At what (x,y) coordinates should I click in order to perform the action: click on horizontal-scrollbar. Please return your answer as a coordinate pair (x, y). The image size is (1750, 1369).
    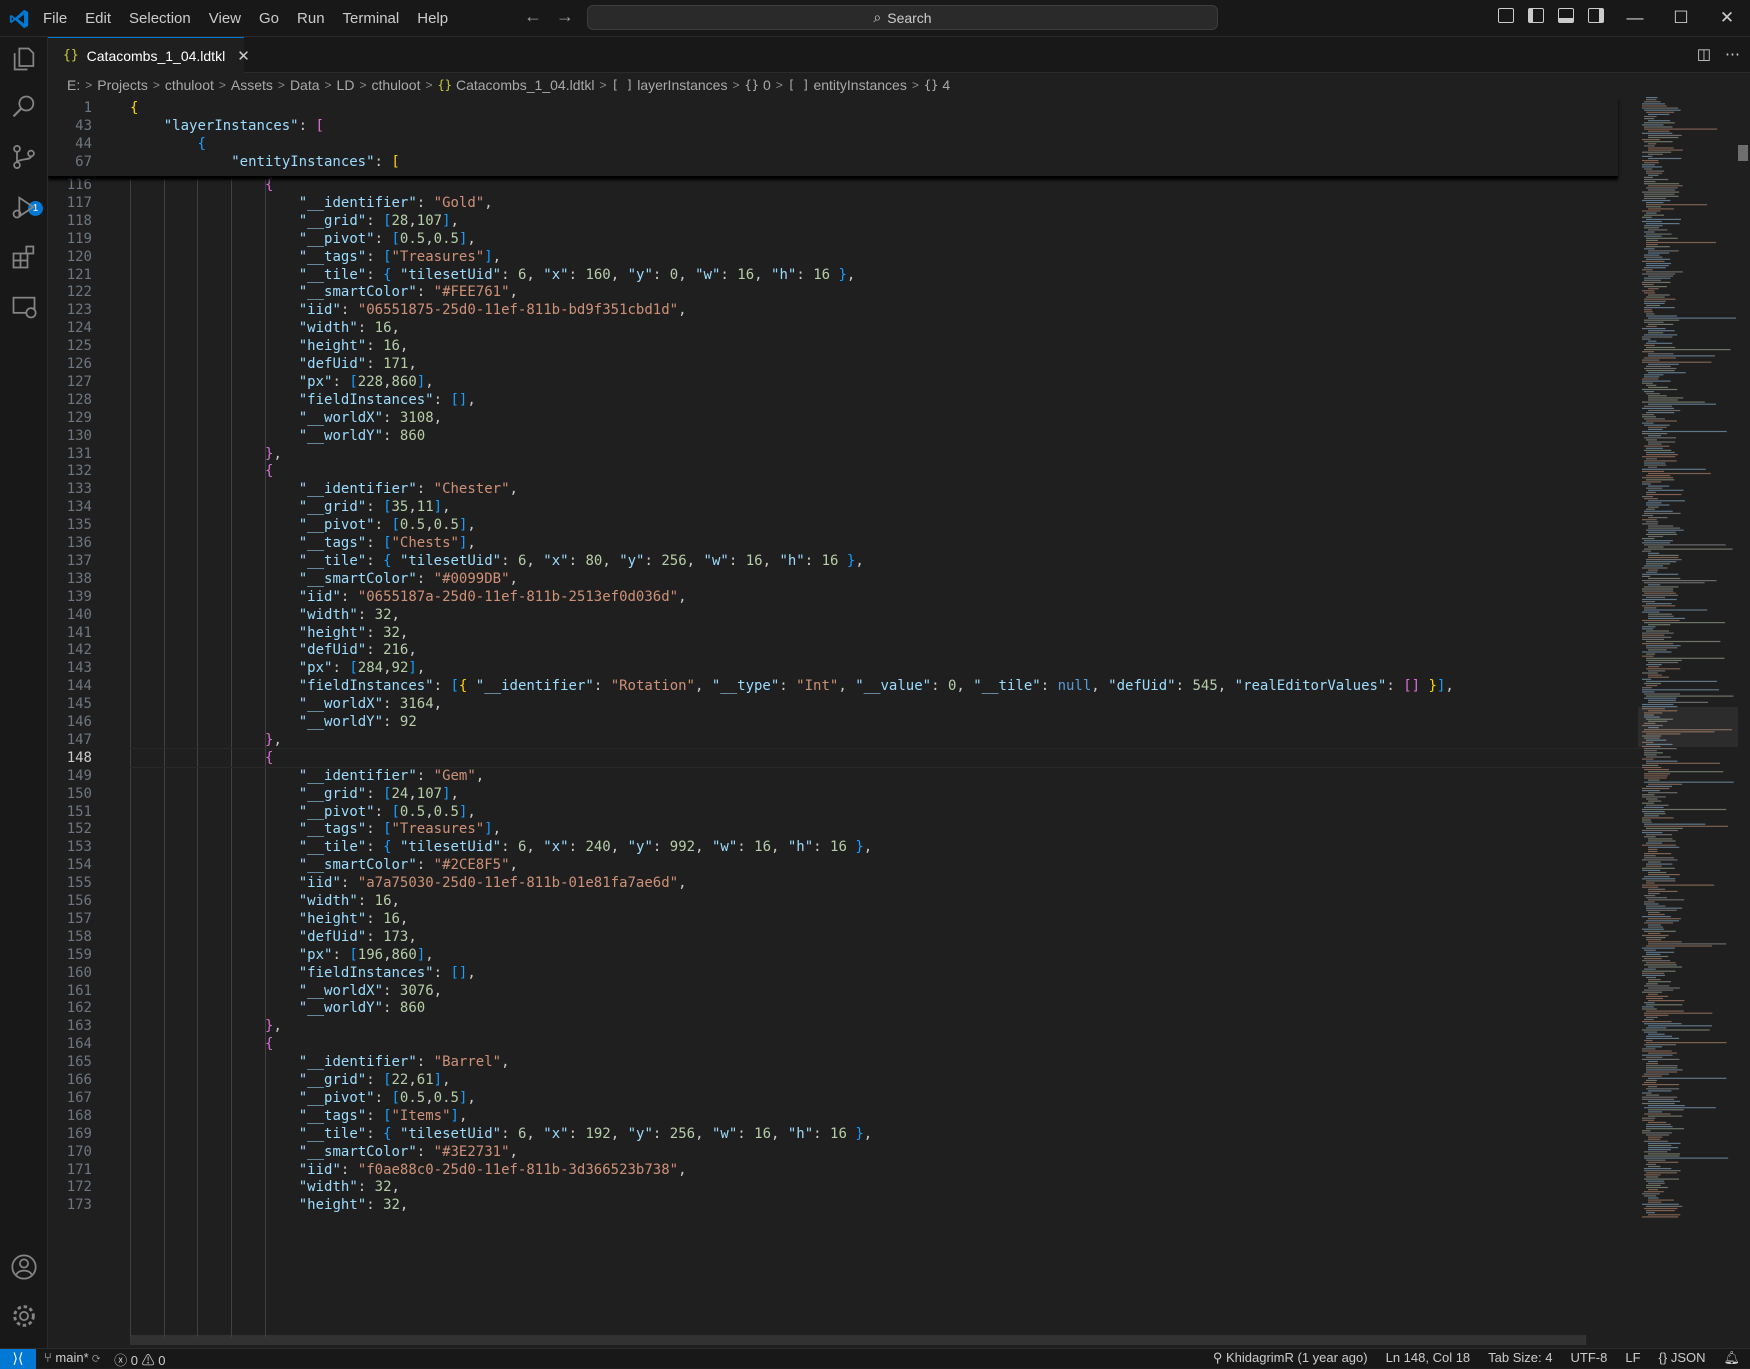
    Looking at the image, I should click on (858, 1340).